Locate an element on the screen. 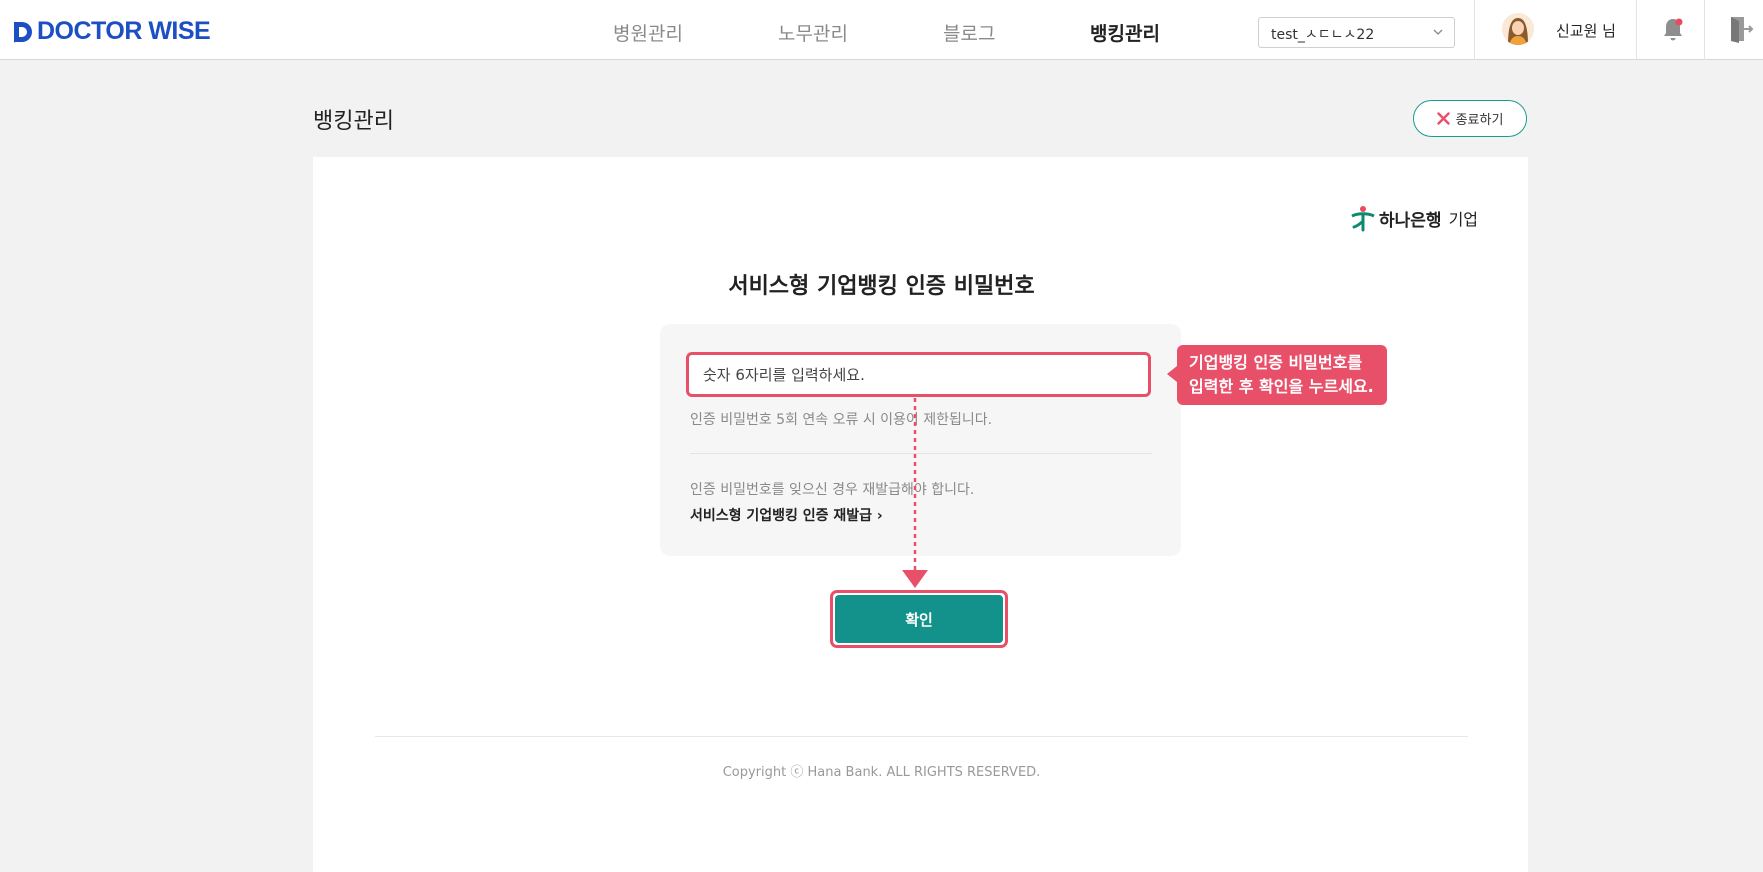  hana-bank-emblem-icon is located at coordinates (1363, 219).